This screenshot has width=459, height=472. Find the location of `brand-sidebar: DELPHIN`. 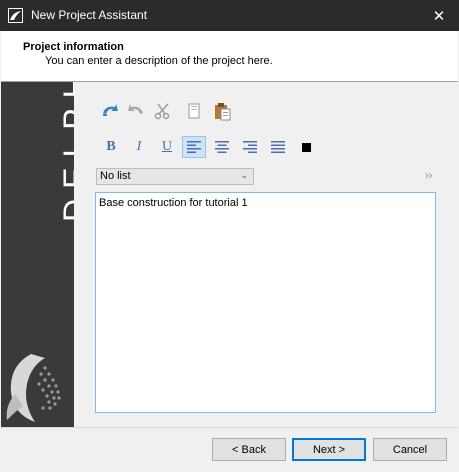

brand-sidebar: DELPHIN is located at coordinates (37, 254).